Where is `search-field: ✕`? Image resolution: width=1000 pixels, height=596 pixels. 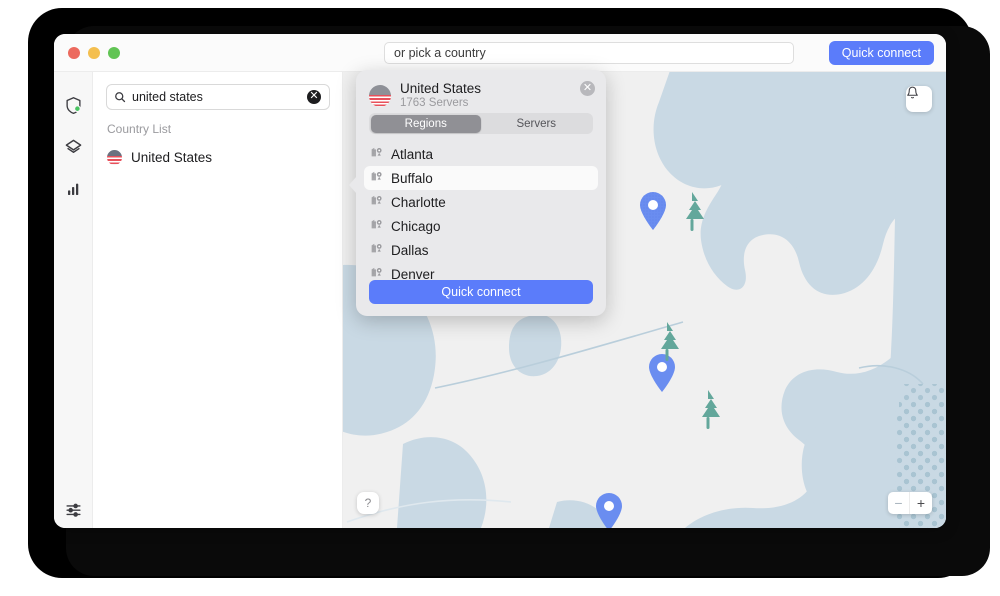
search-field: ✕ is located at coordinates (218, 97).